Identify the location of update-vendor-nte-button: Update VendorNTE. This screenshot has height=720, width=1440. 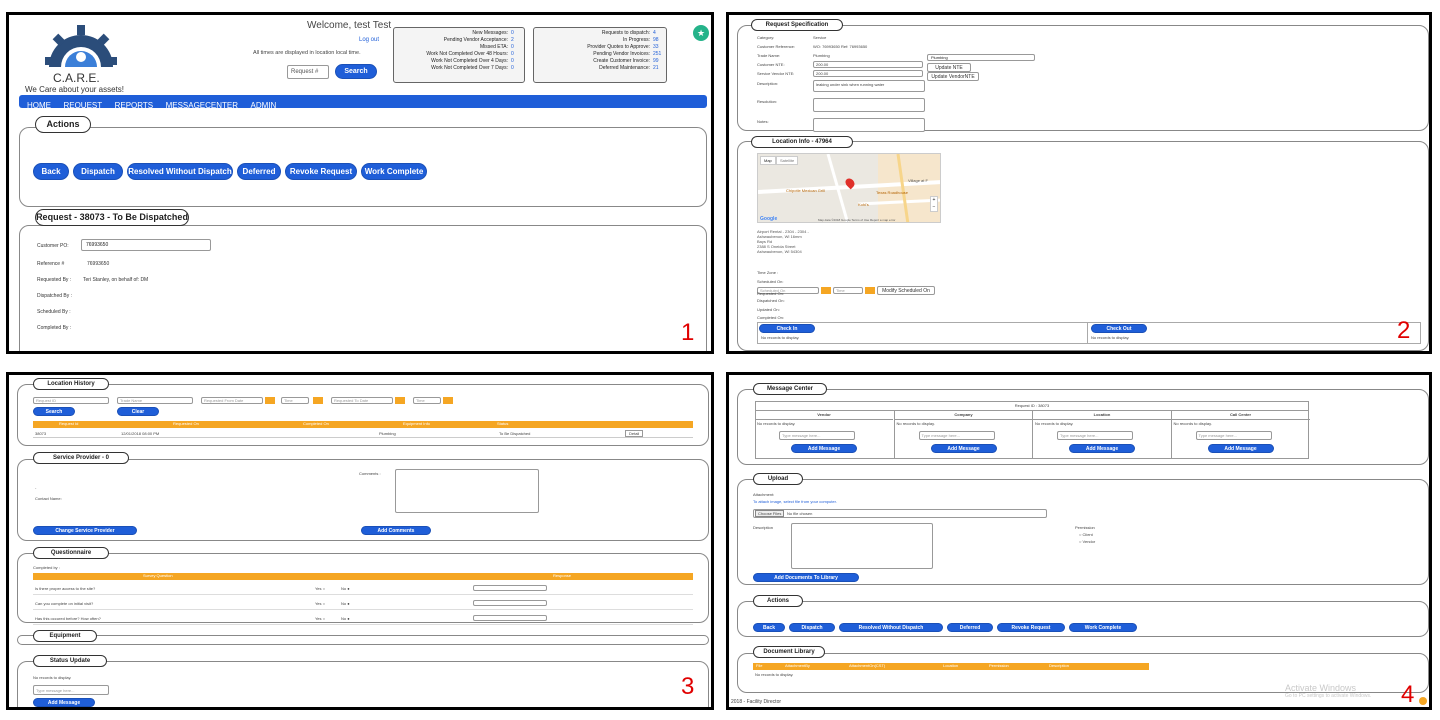
(953, 76).